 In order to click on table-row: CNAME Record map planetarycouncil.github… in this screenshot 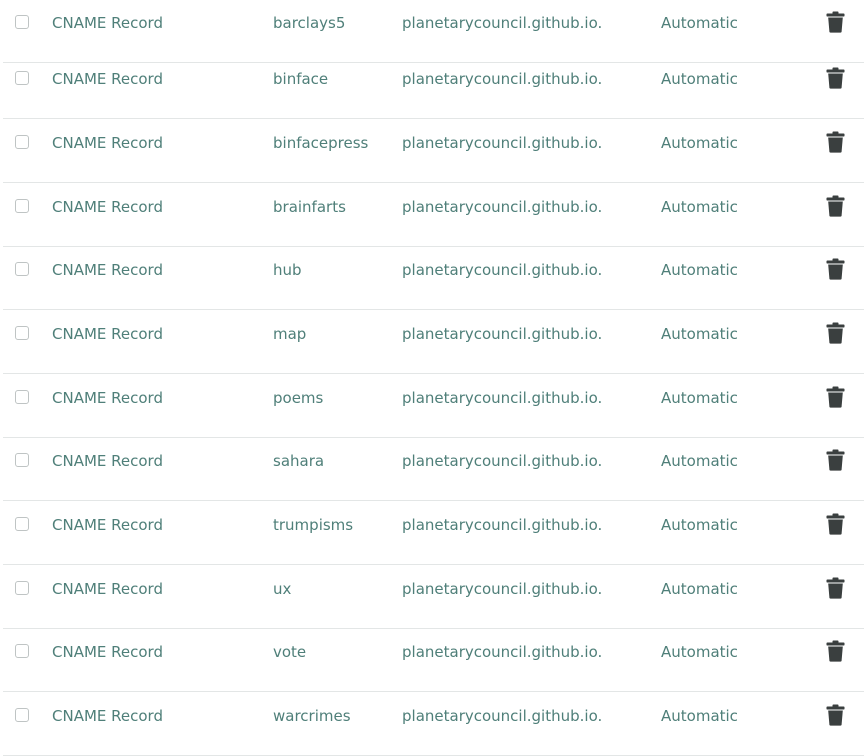, I will do `click(433, 342)`.